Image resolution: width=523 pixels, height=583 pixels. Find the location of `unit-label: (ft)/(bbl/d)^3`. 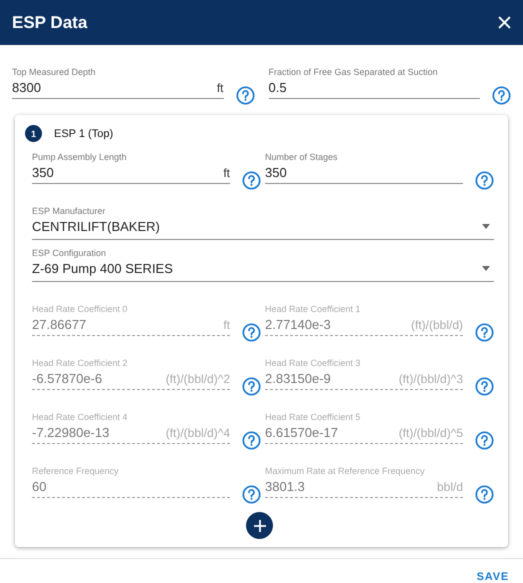

unit-label: (ft)/(bbl/d)^3 is located at coordinates (430, 379).